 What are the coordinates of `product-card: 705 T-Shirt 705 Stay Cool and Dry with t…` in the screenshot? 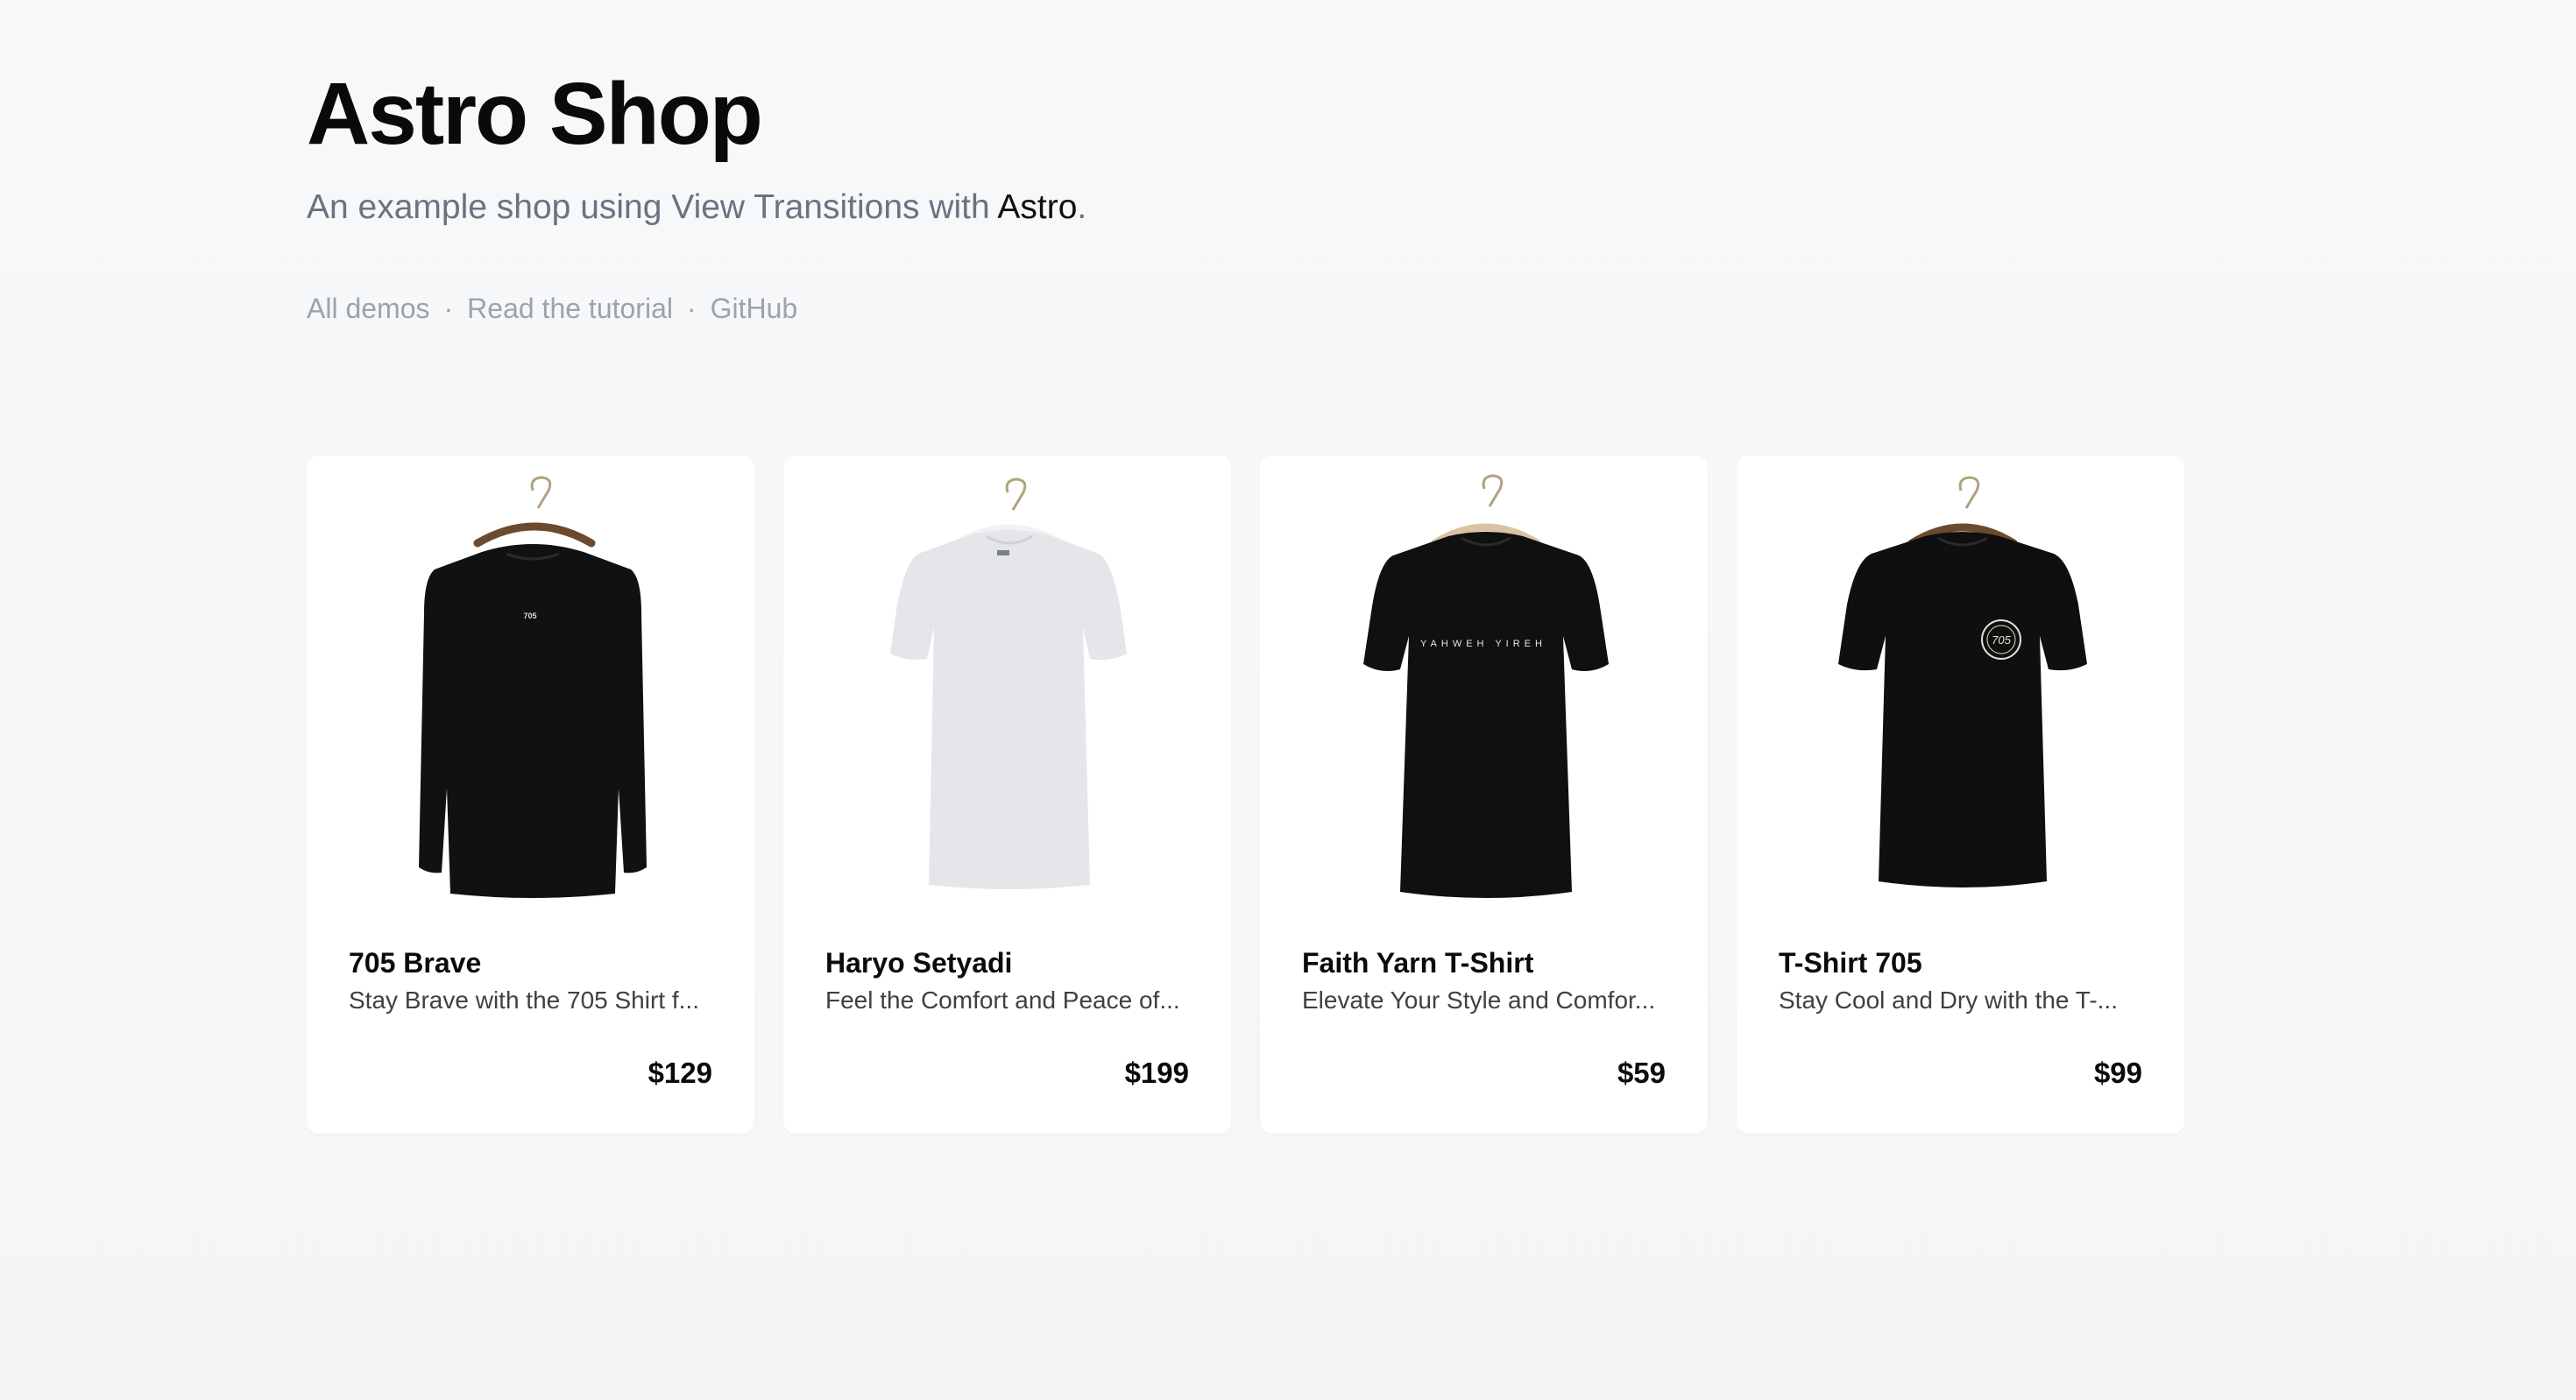 It's located at (1960, 795).